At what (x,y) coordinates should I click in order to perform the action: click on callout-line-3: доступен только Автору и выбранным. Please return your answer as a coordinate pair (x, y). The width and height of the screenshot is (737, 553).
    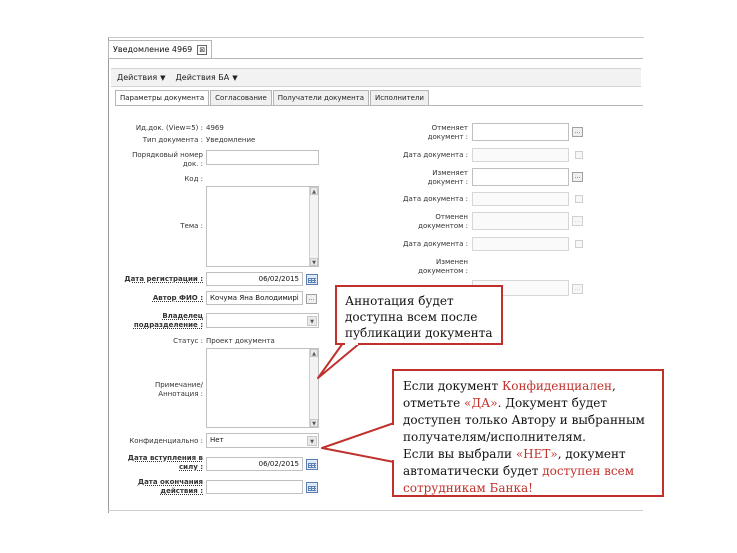
    Looking at the image, I should click on (524, 420).